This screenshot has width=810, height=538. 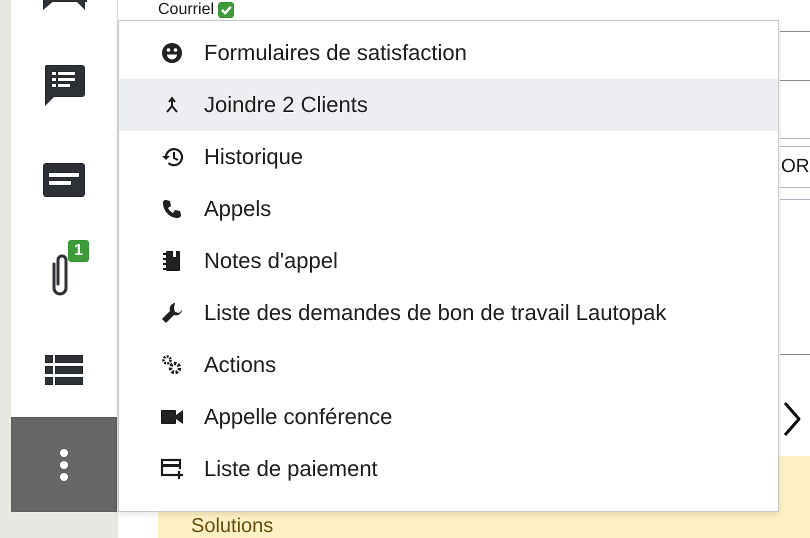 What do you see at coordinates (172, 469) in the screenshot?
I see `card-add-icon` at bounding box center [172, 469].